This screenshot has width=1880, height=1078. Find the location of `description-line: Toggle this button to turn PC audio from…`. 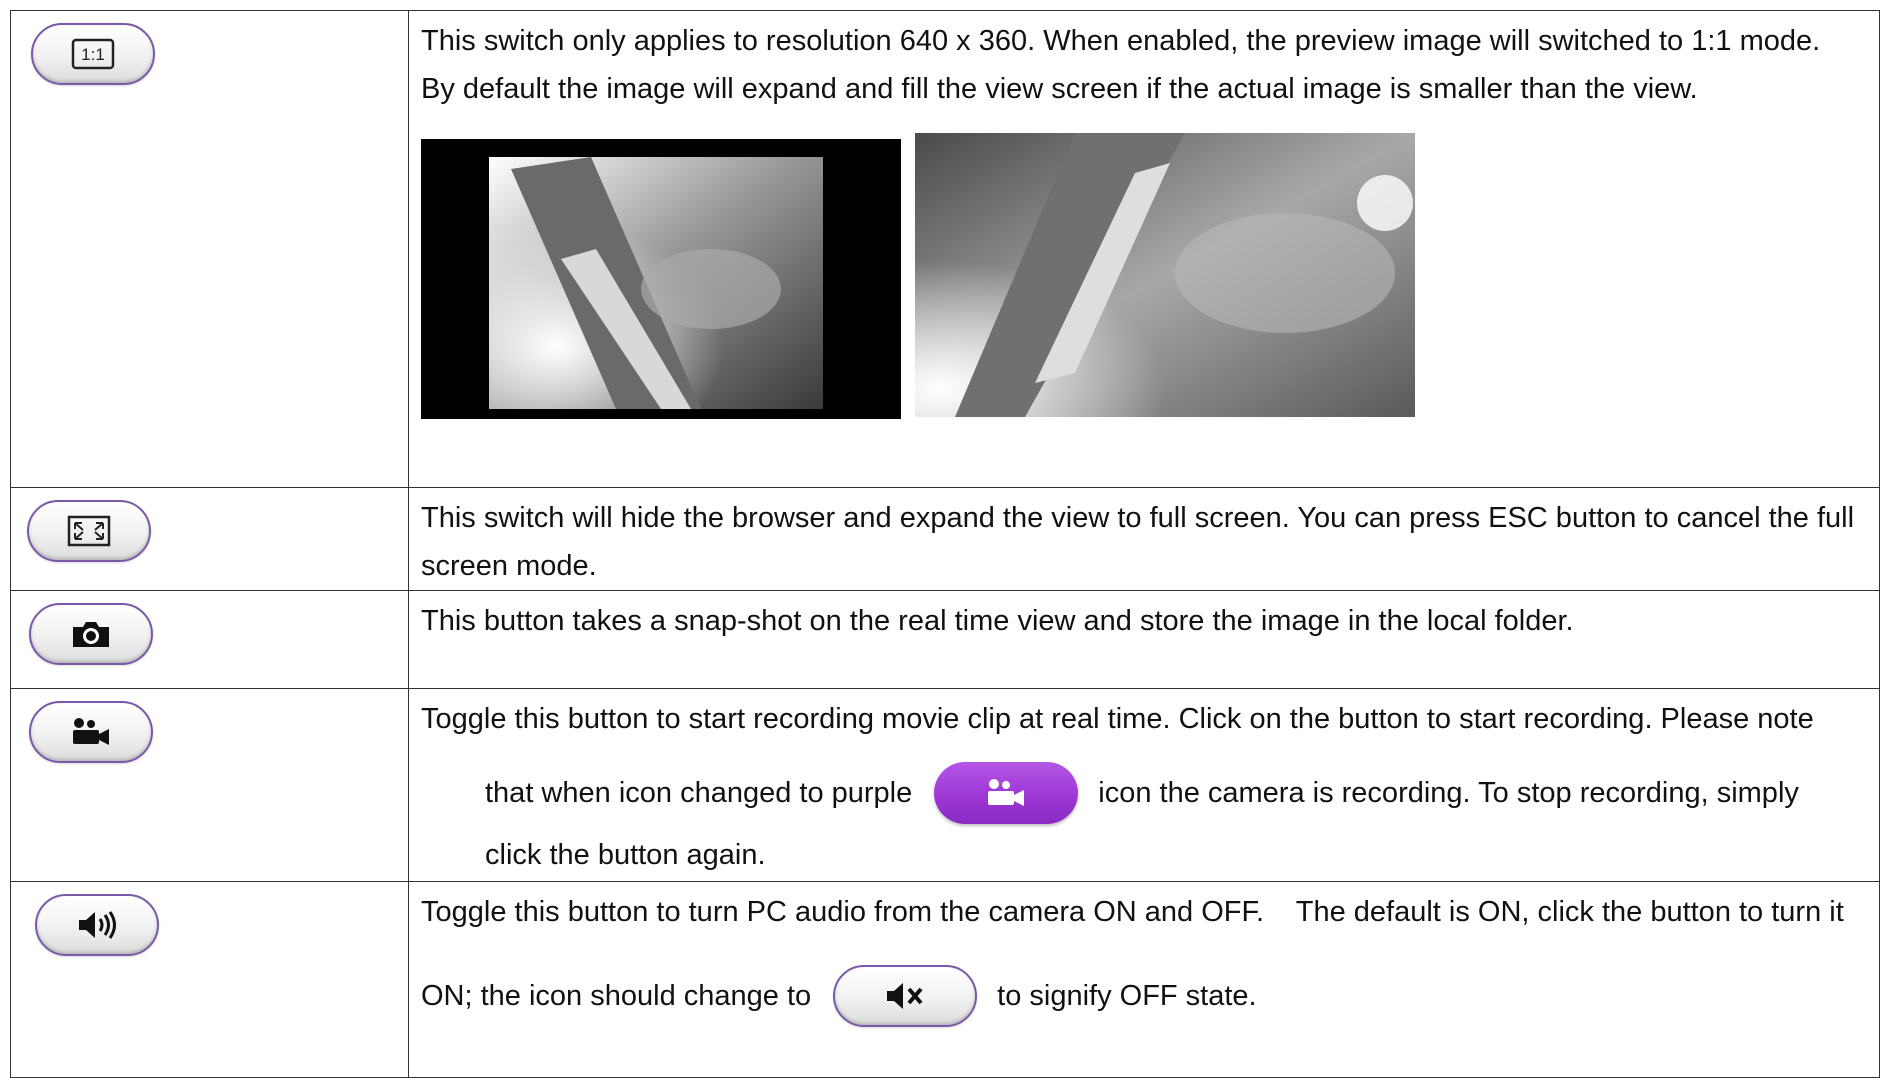

description-line: Toggle this button to turn PC audio from… is located at coordinates (1132, 912).